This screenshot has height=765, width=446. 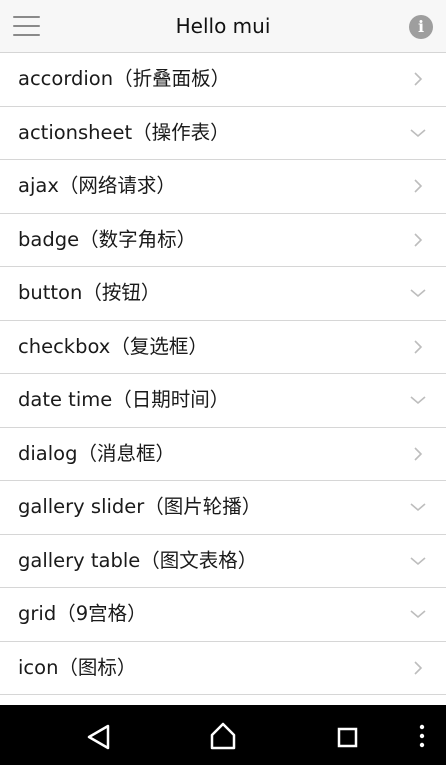 I want to click on list-item-label: grid（9宫格）, so click(x=82, y=613).